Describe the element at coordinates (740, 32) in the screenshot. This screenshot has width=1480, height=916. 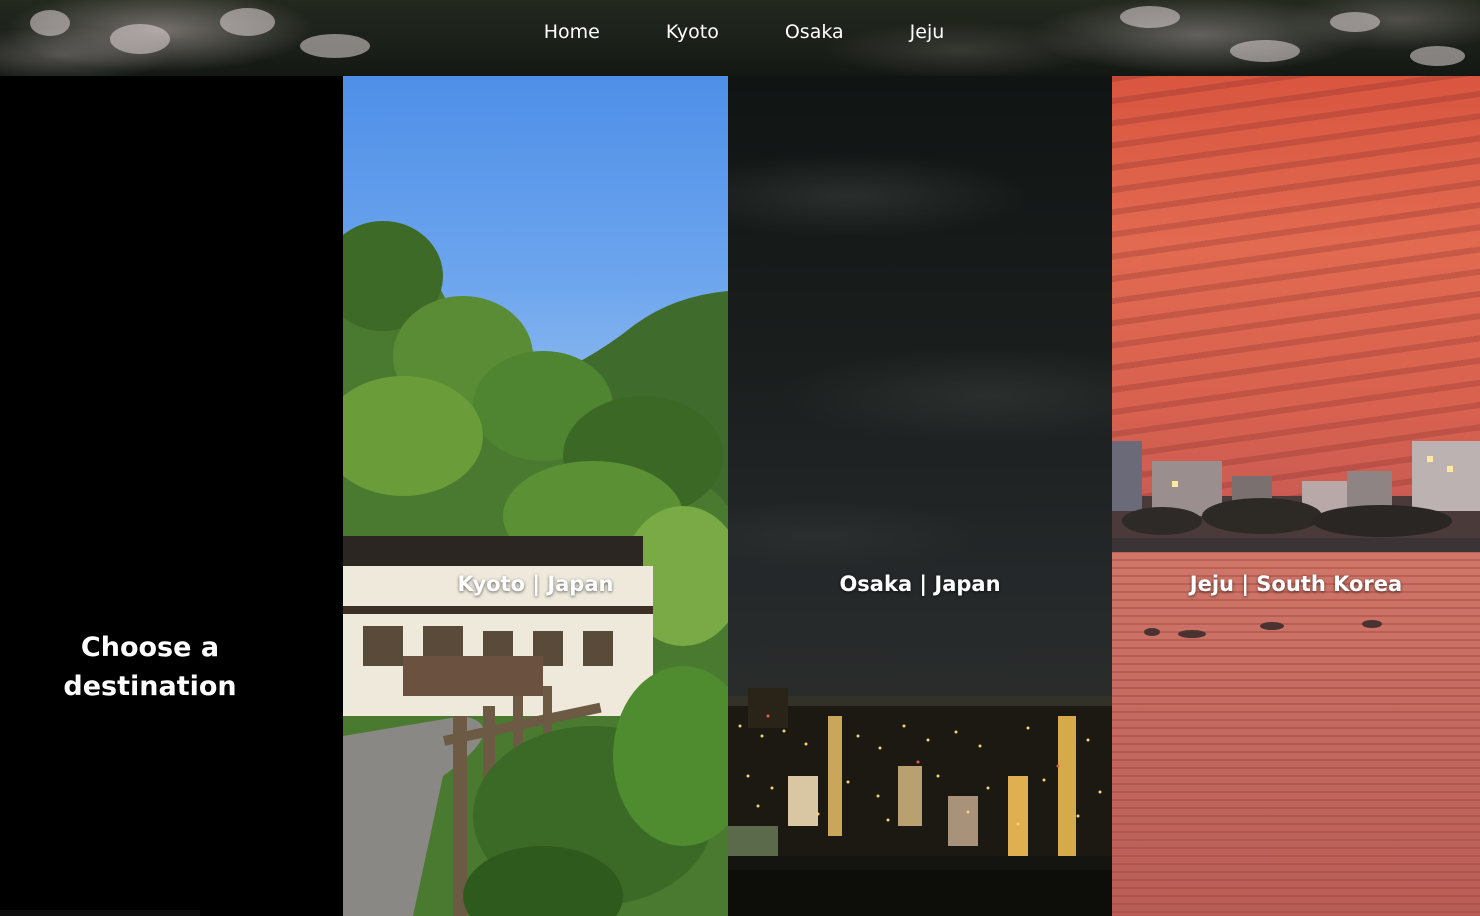
I see `nav-links: Home Kyoto Osaka Jeju` at that location.